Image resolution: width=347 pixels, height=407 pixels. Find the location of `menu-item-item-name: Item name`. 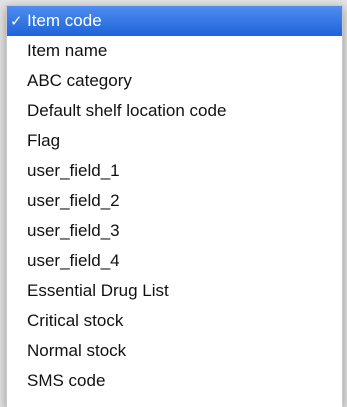

menu-item-item-name: Item name is located at coordinates (174, 51).